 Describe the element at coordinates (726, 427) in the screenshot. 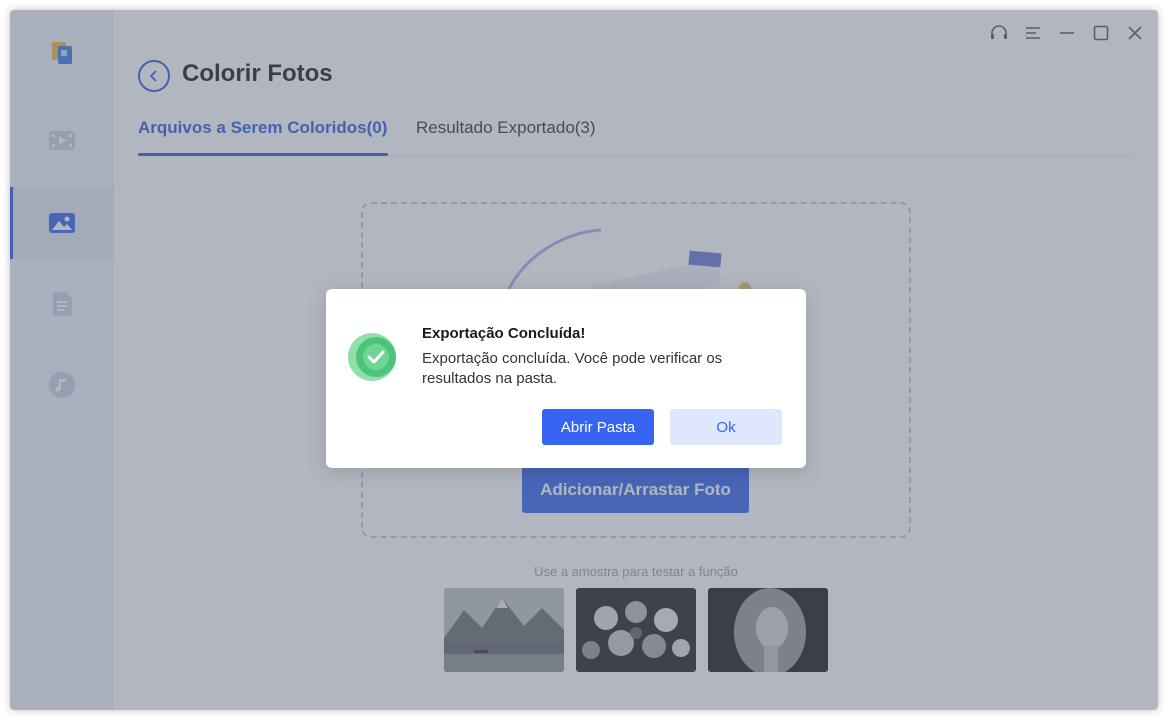

I see `ok-button: Ok` at that location.